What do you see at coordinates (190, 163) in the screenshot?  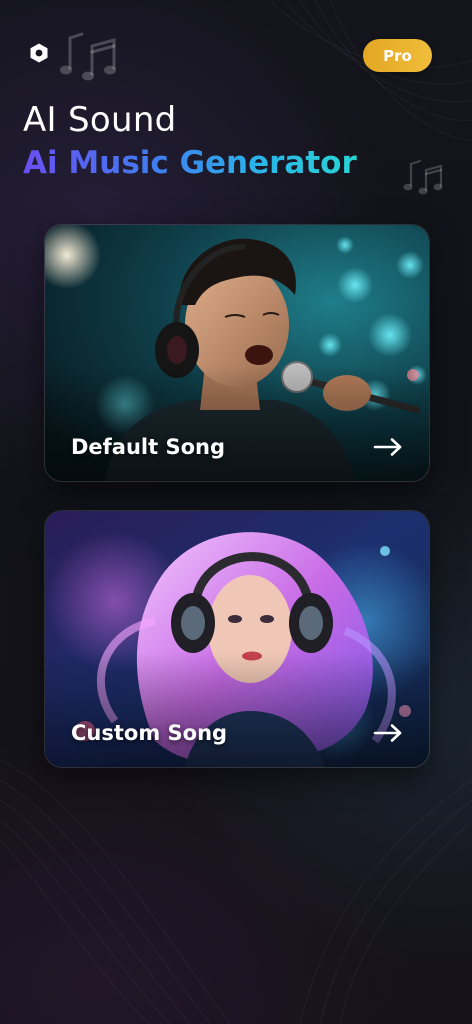 I see `app-subtitle: Ai Music Generator` at bounding box center [190, 163].